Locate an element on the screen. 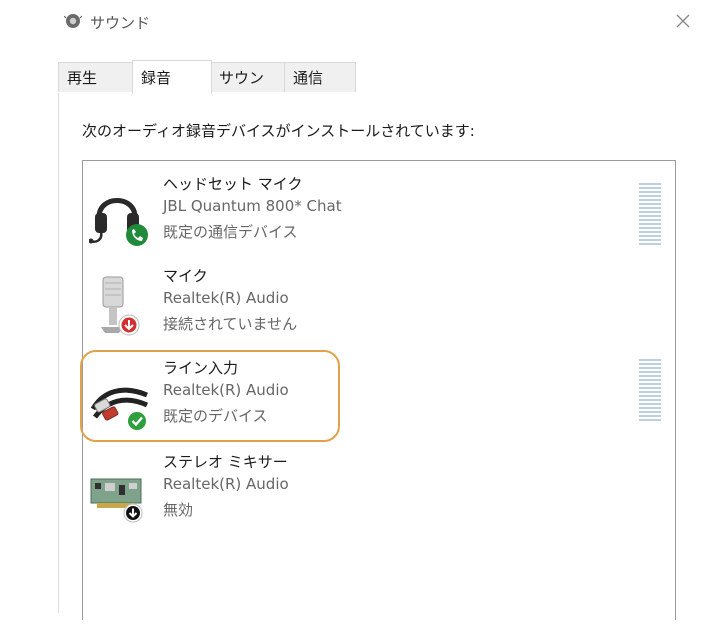  device-driver: JBL Quantum 800* Chat is located at coordinates (252, 206).